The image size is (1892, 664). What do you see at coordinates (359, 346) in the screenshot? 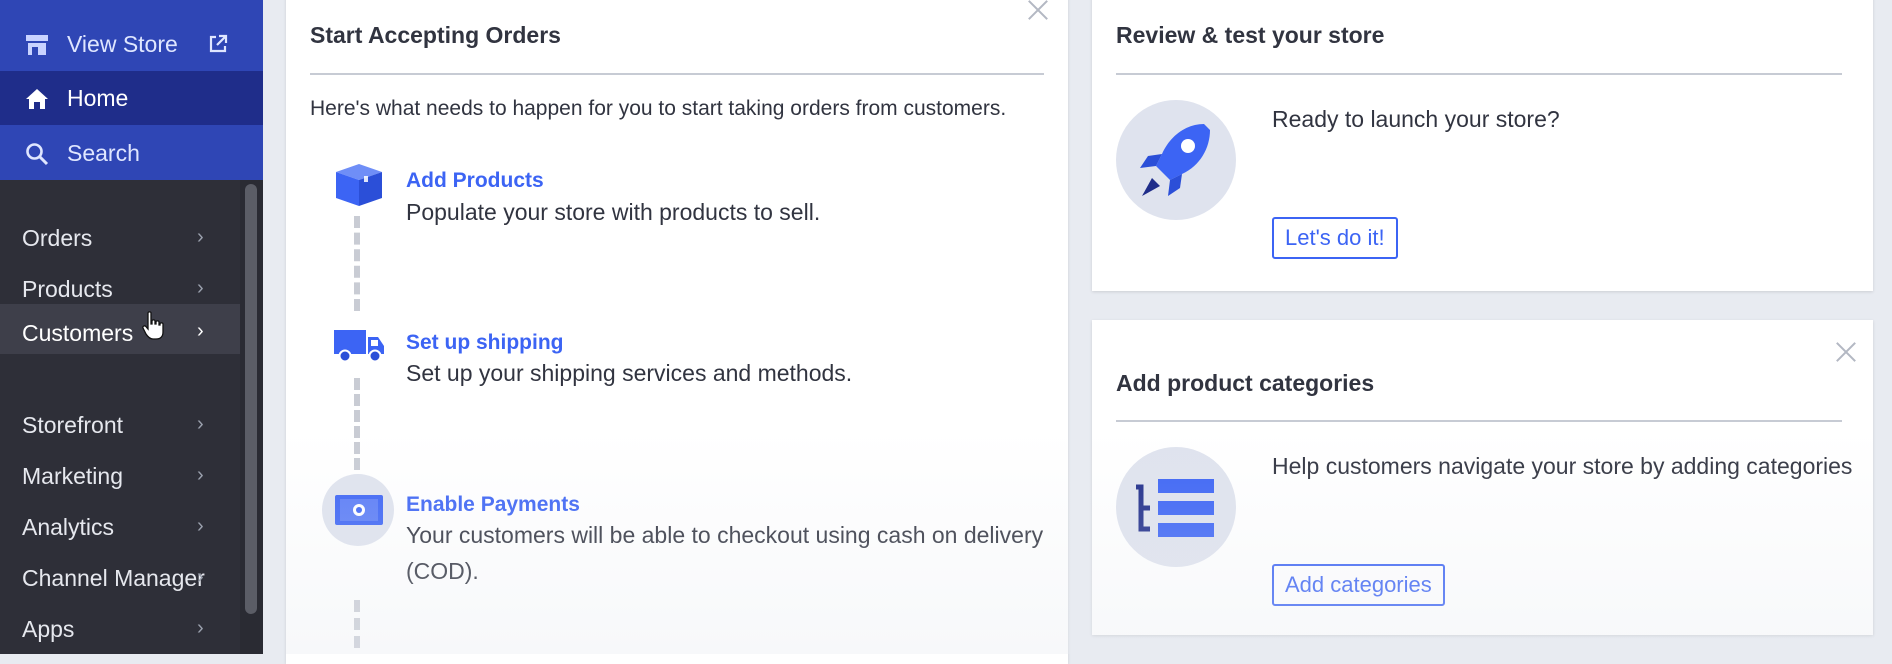
I see `truck-icon` at bounding box center [359, 346].